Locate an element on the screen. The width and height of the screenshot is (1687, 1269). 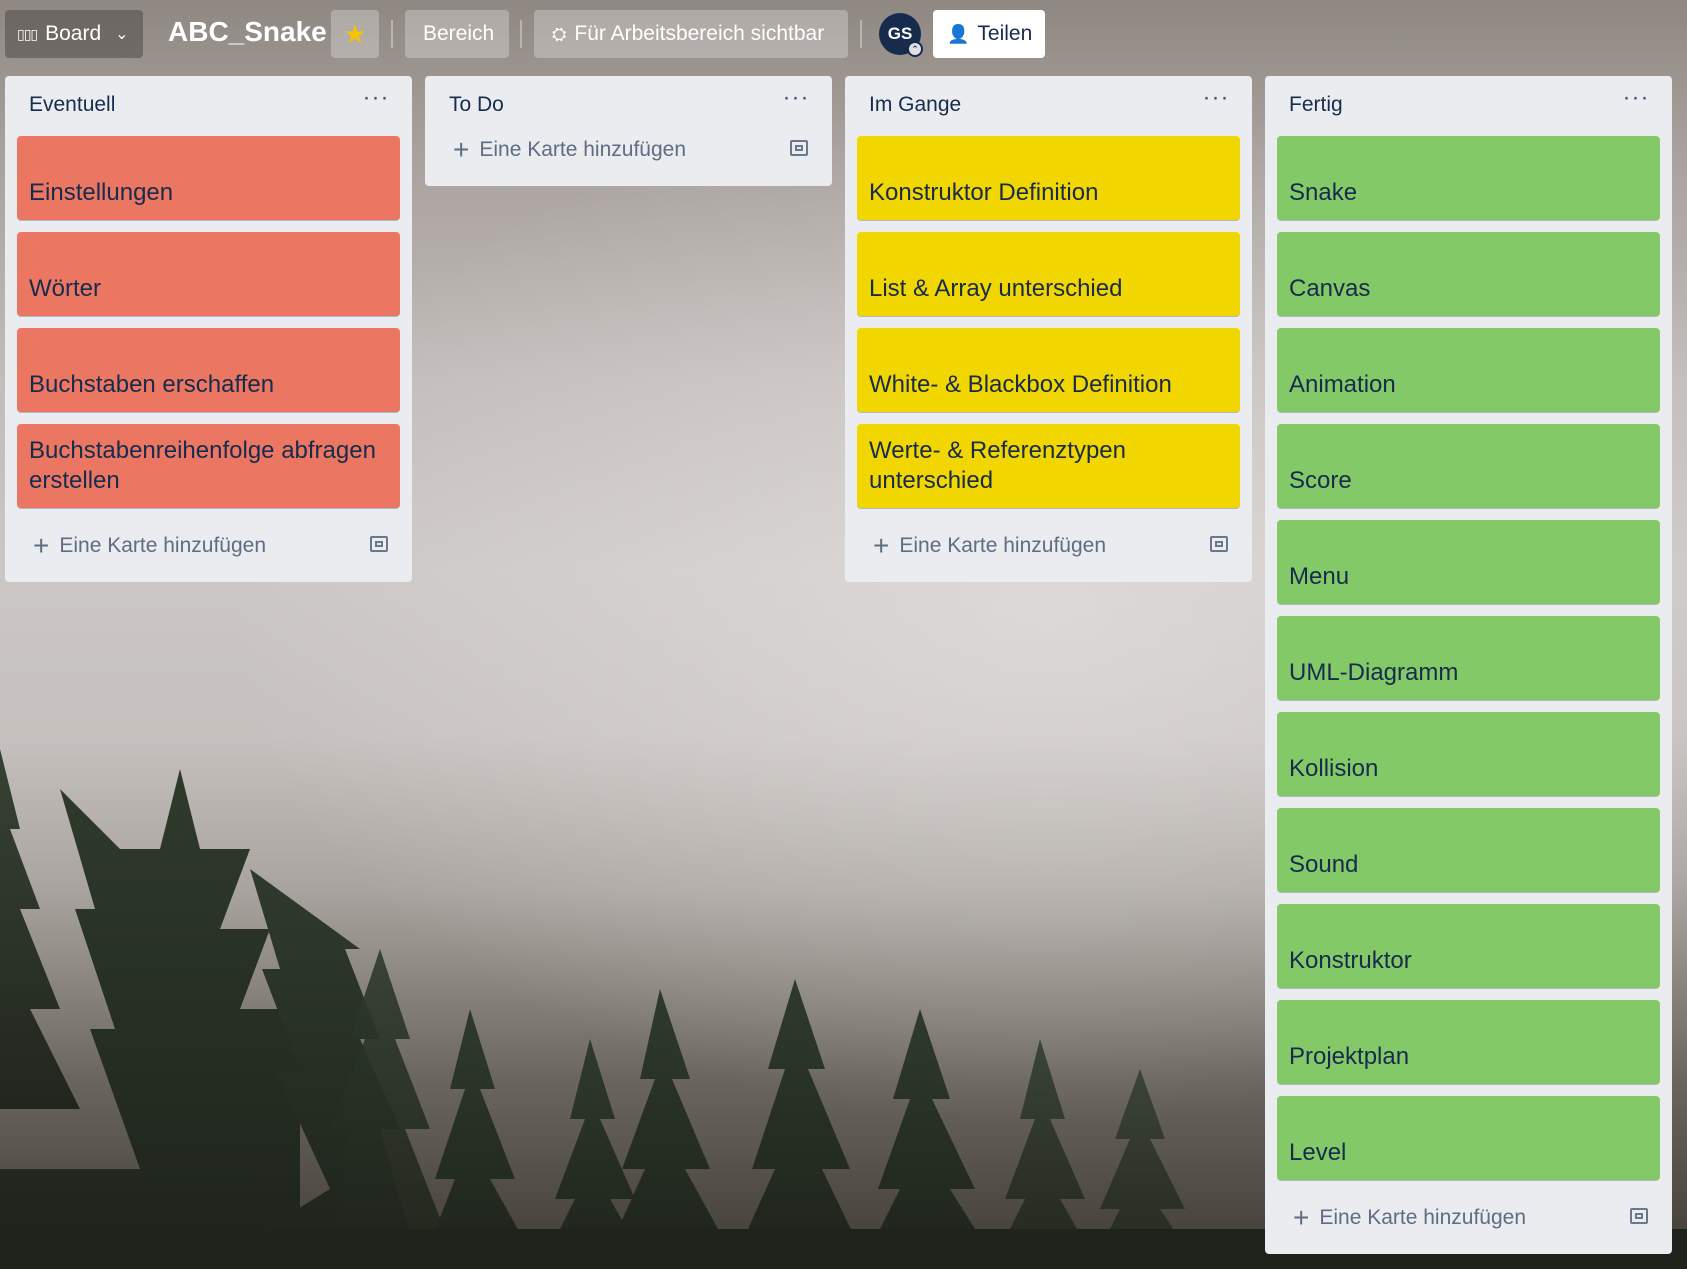
card: List & Array unterschied is located at coordinates (1048, 274).